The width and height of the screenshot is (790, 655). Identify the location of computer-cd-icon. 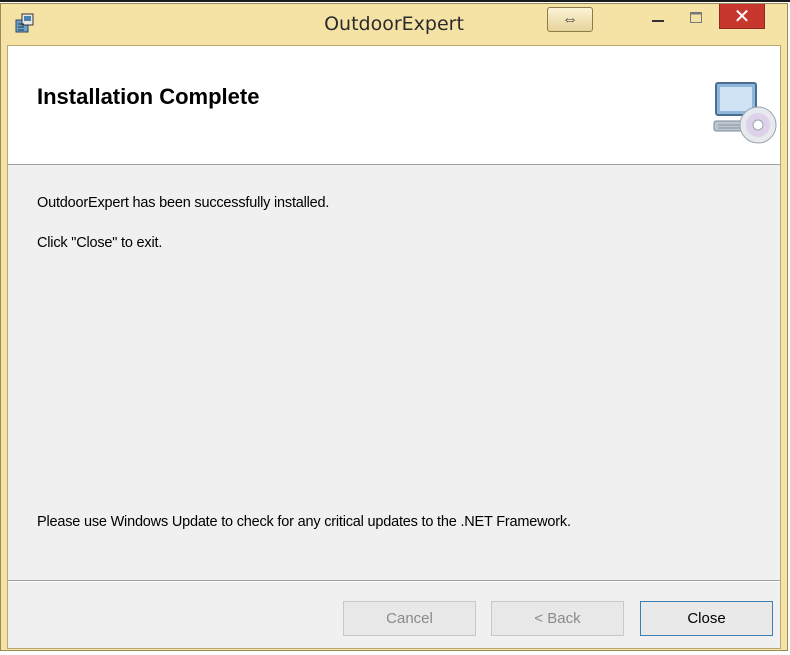
(745, 113).